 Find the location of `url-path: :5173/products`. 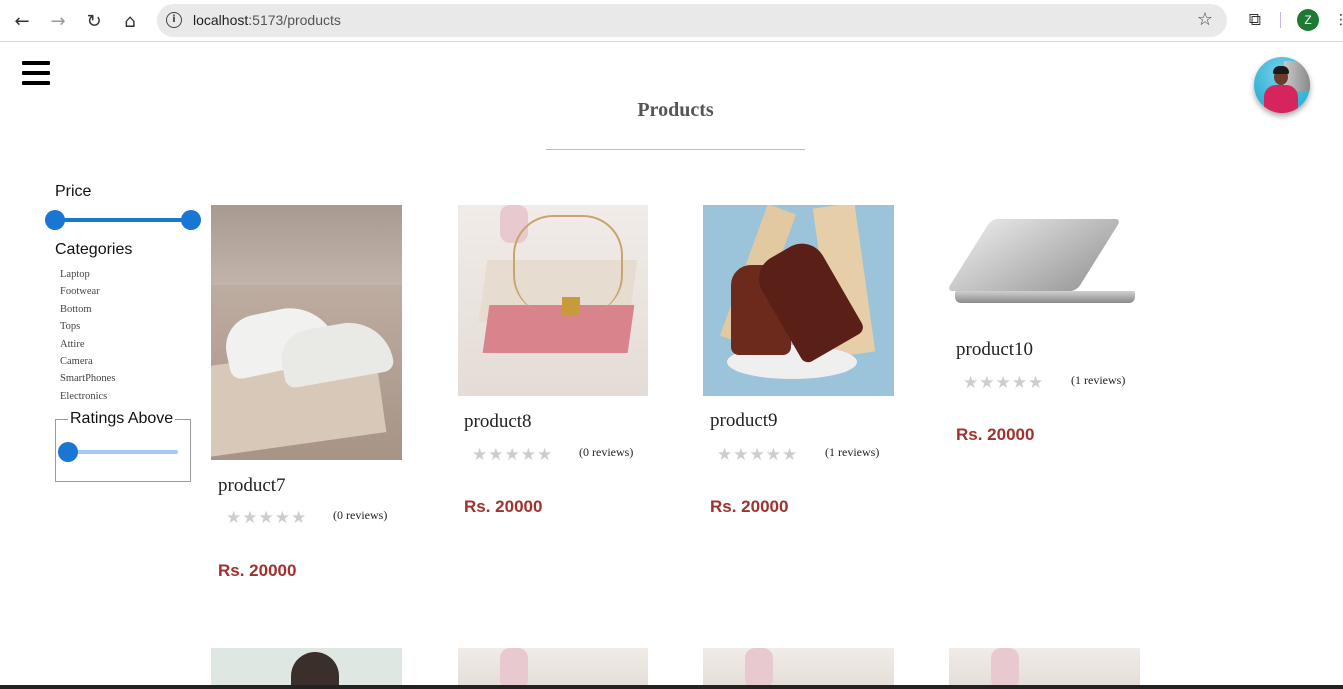

url-path: :5173/products is located at coordinates (294, 20).